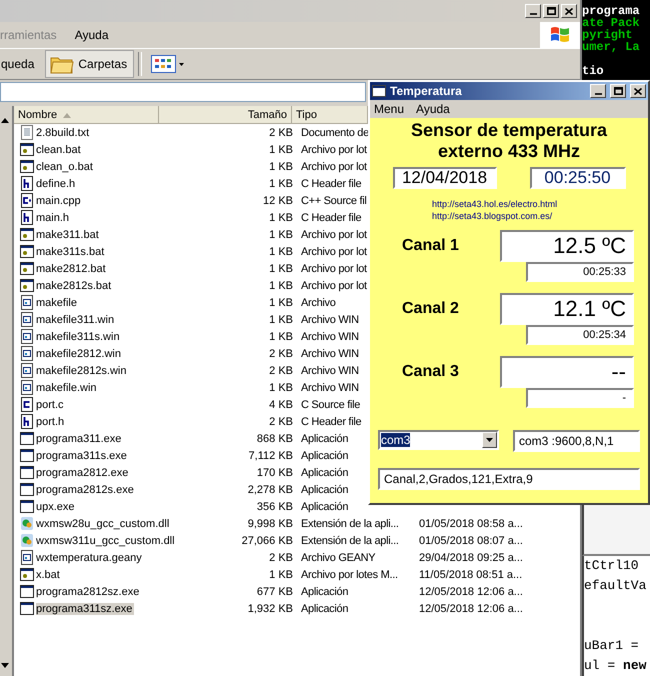  I want to click on maximize-icon, so click(551, 11).